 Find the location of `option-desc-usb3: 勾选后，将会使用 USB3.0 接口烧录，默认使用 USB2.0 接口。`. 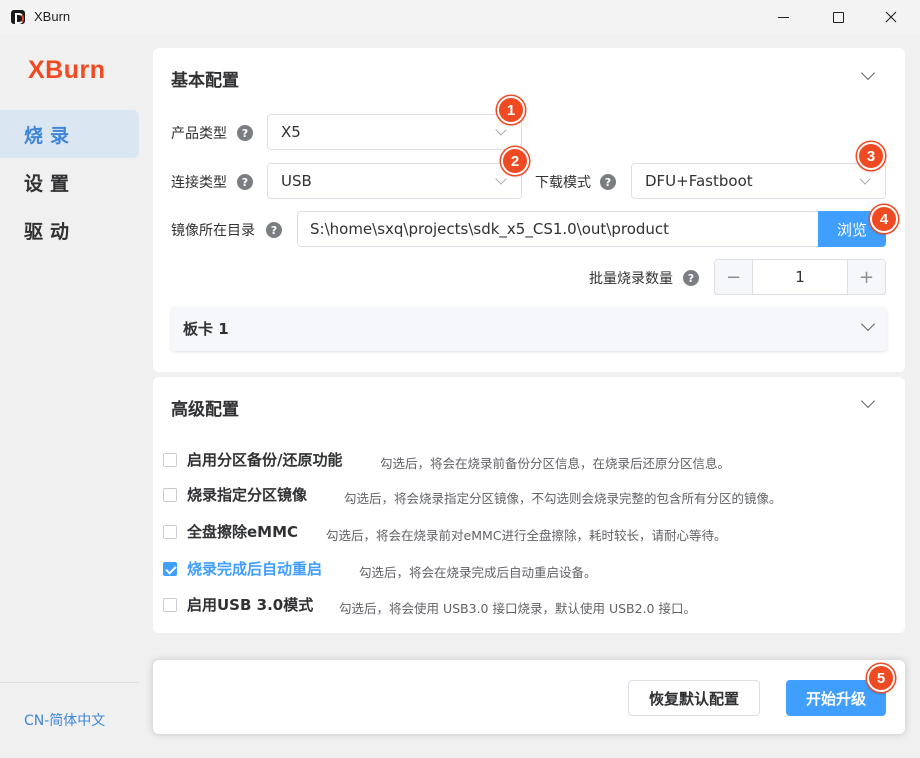

option-desc-usb3: 勾选后，将会使用 USB3.0 接口烧录，默认使用 USB2.0 接口。 is located at coordinates (517, 608).